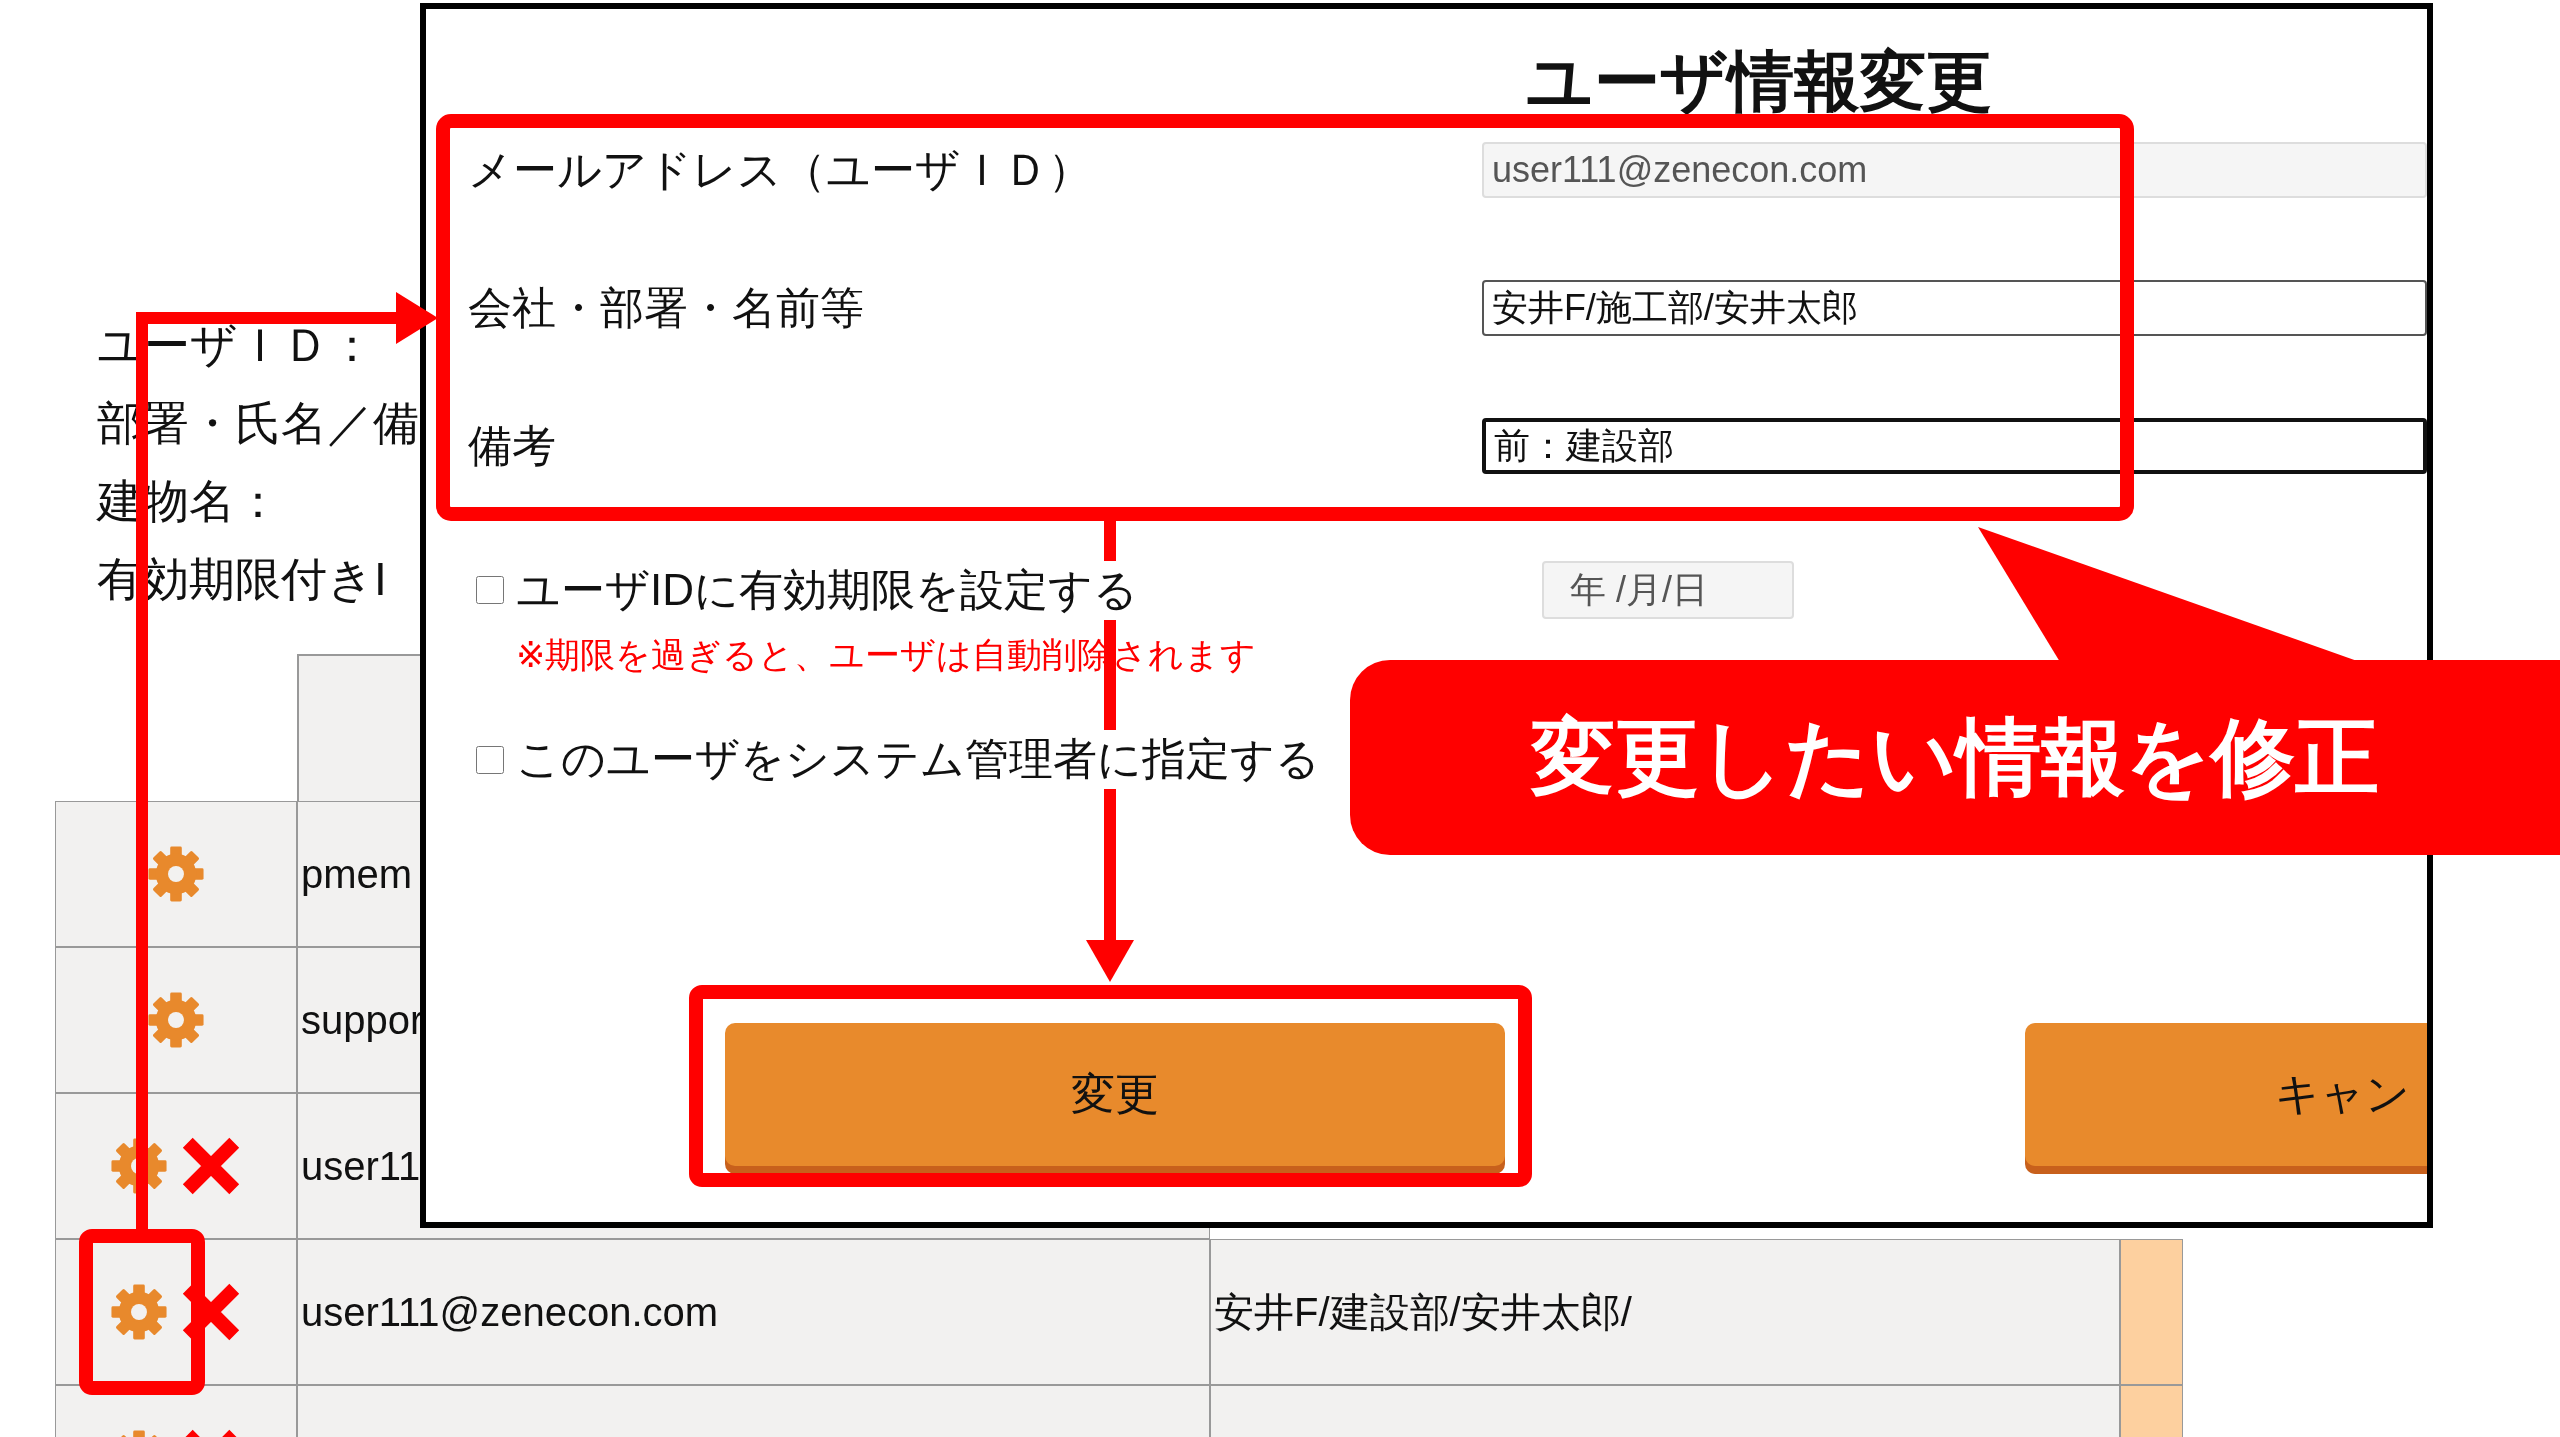 The image size is (2560, 1437). Describe the element at coordinates (666, 307) in the screenshot. I see `field-label: 会社・部署・名前等` at that location.